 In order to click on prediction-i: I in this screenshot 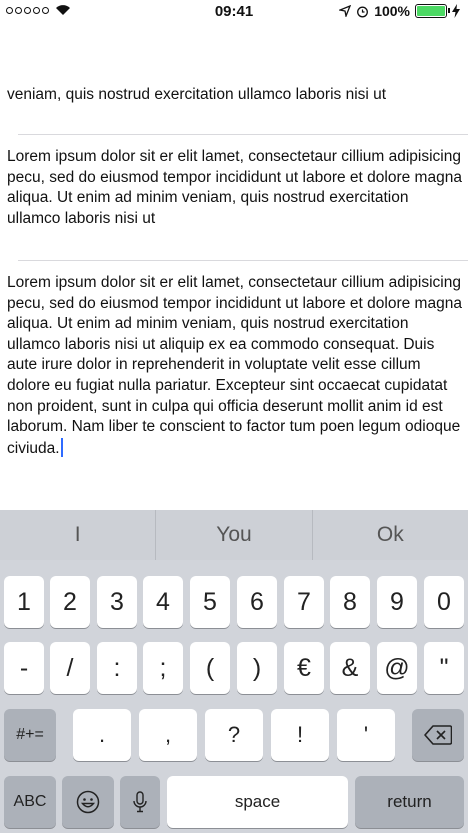, I will do `click(78, 535)`.